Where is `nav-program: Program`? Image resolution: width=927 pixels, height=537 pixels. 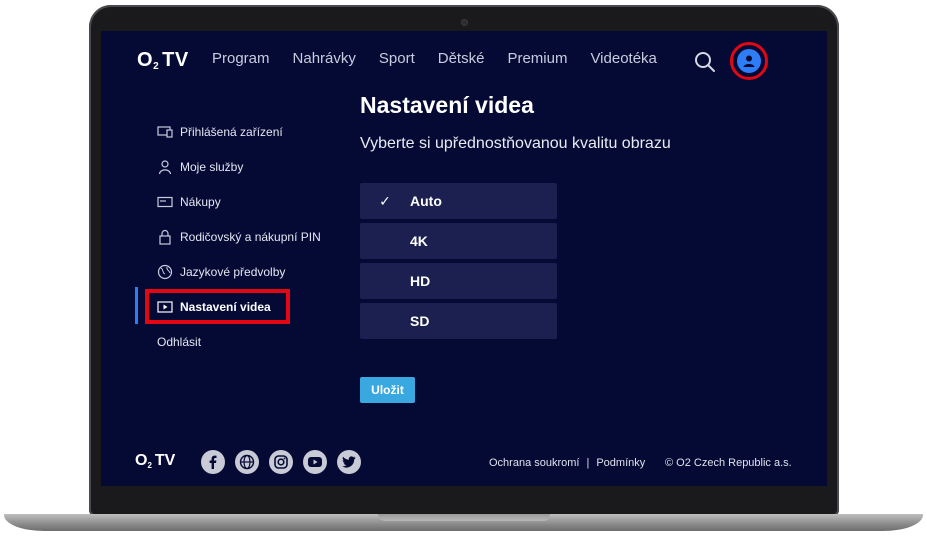
nav-program: Program is located at coordinates (241, 58).